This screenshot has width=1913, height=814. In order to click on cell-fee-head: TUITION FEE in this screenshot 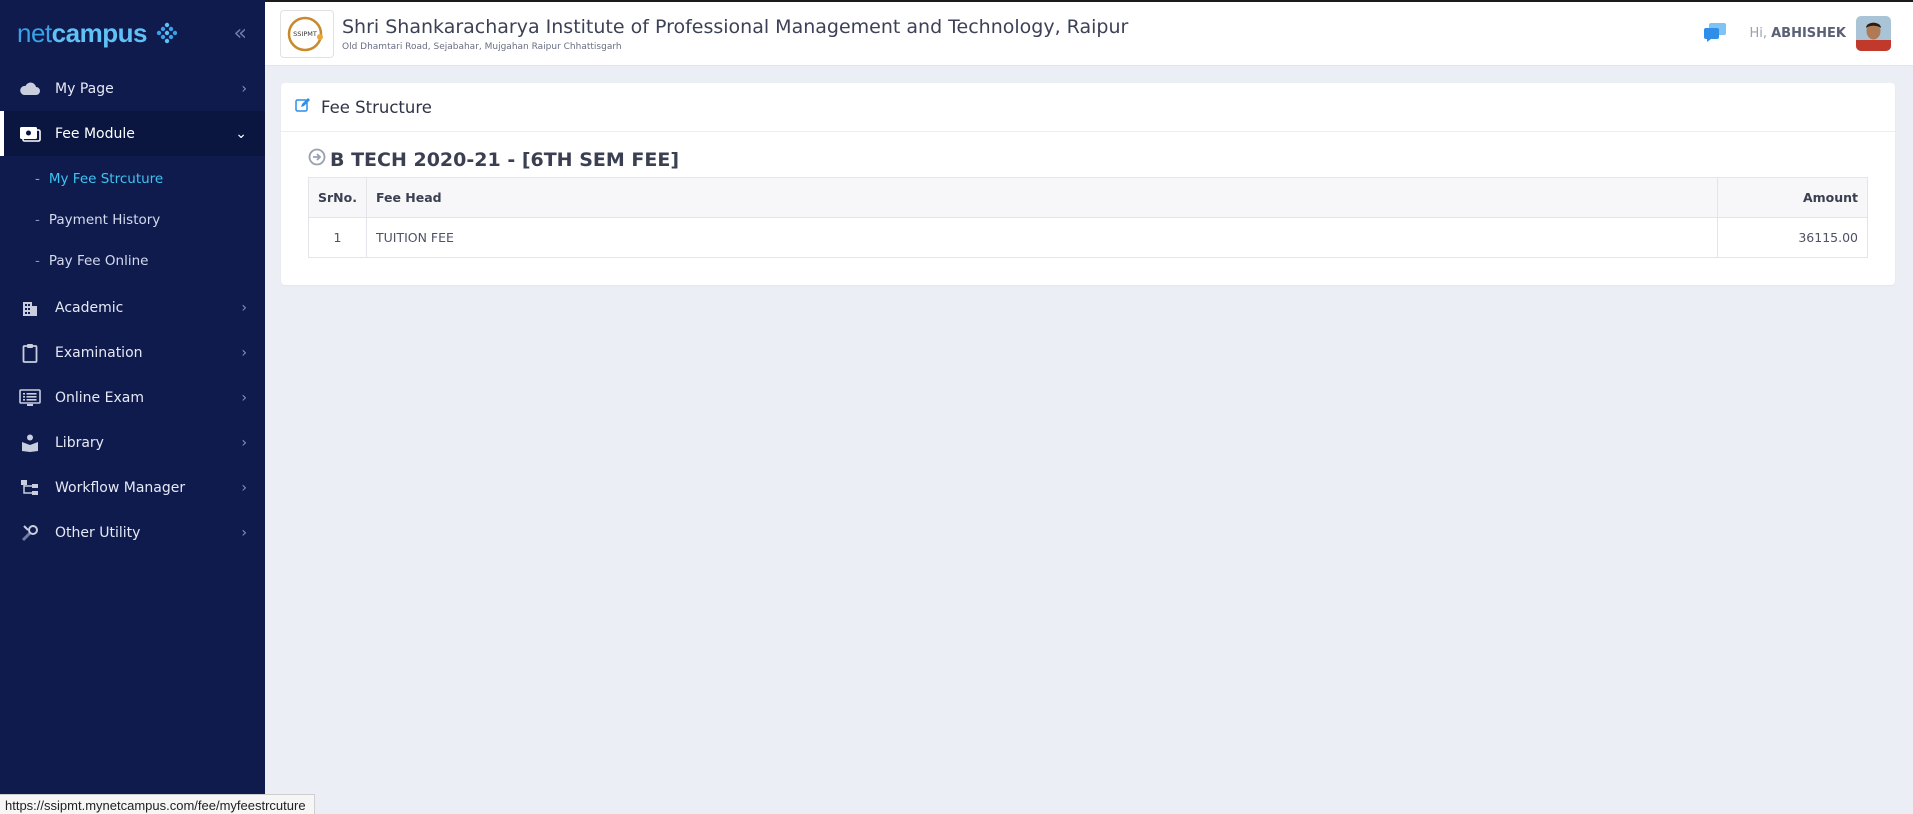, I will do `click(1042, 237)`.